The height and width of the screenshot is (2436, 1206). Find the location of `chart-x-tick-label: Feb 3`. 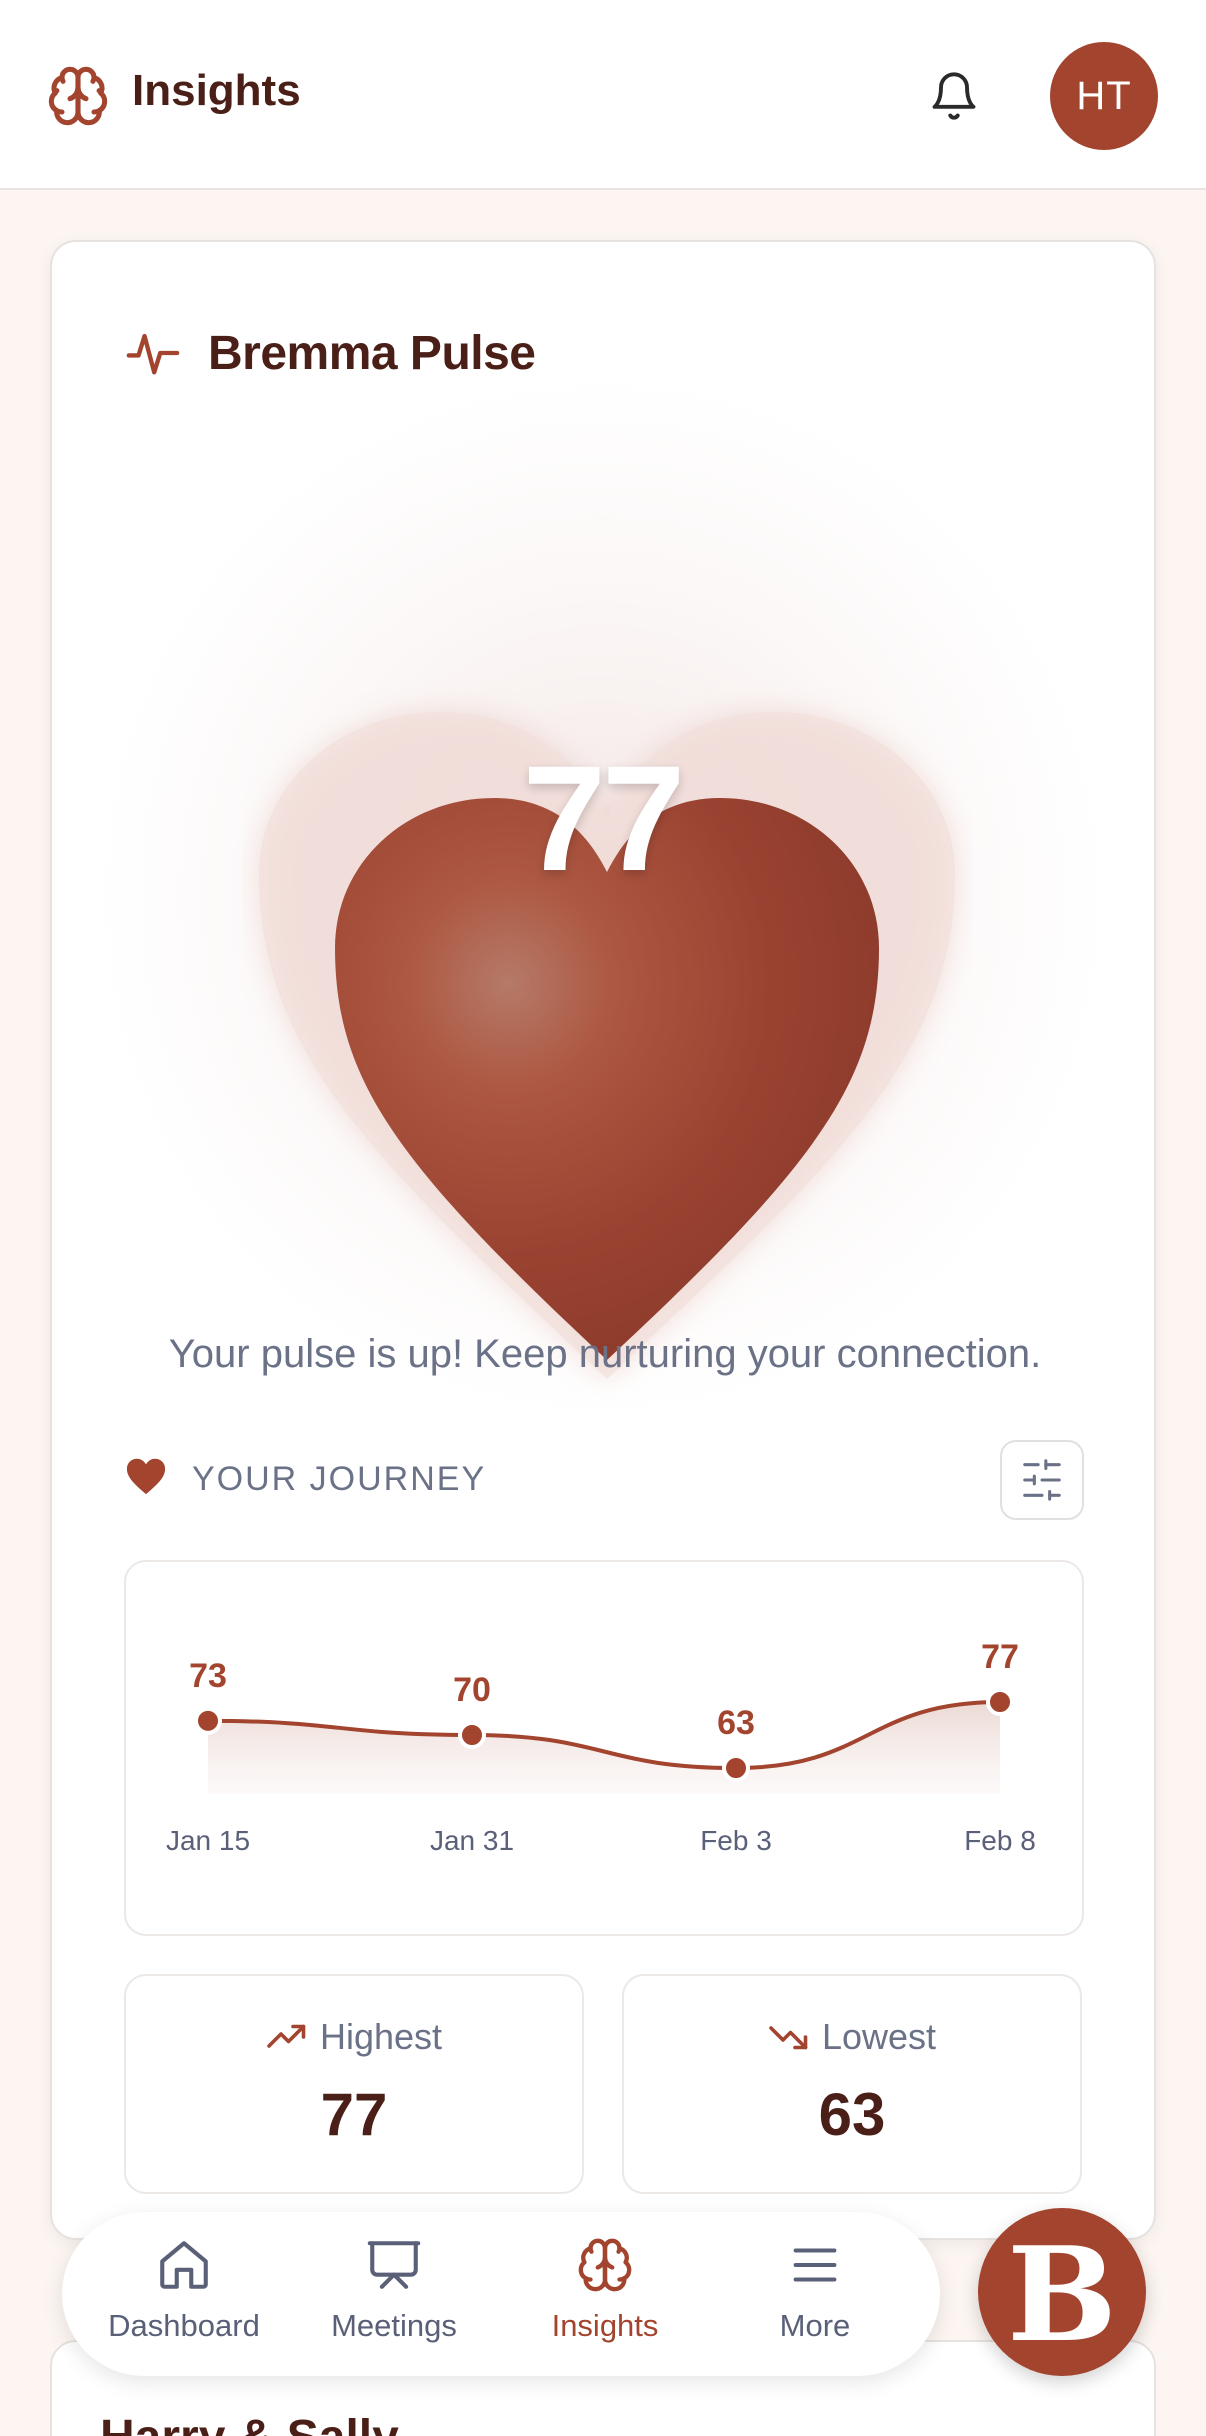

chart-x-tick-label: Feb 3 is located at coordinates (736, 1840).